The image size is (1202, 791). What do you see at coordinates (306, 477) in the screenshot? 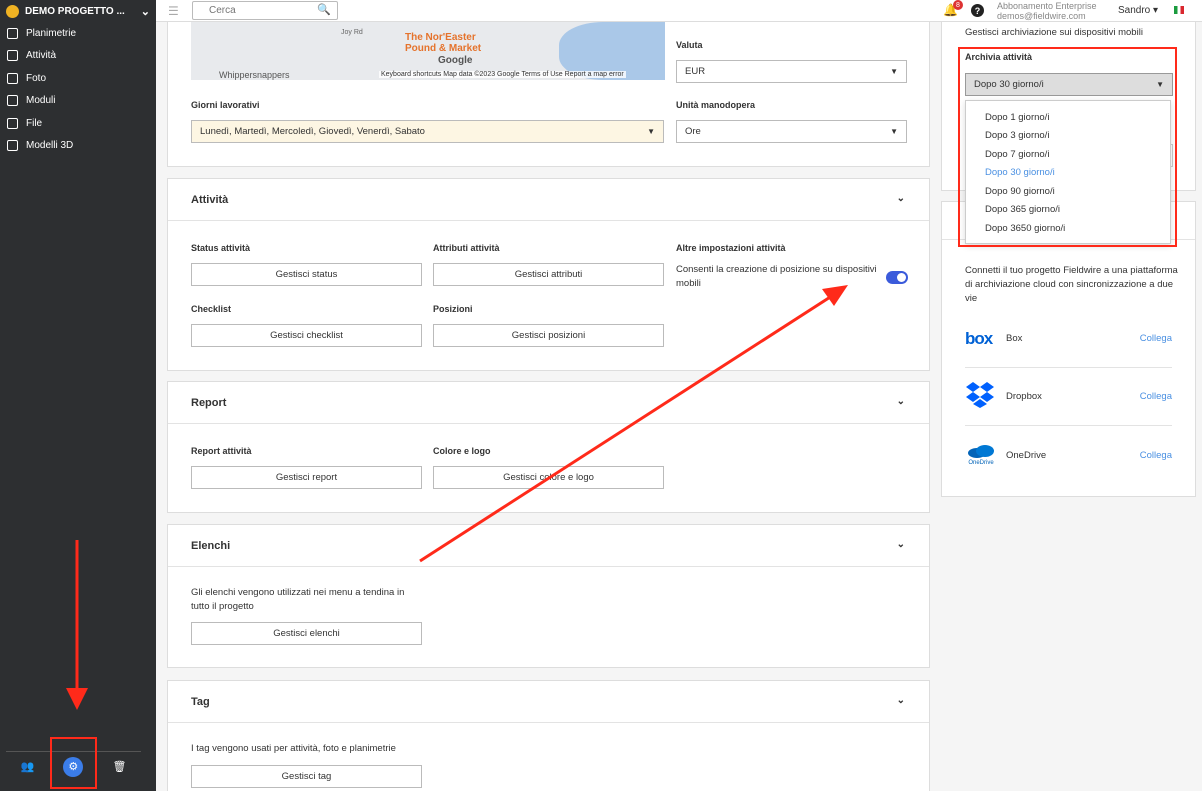
I see `manage-report-button: Gestisci report` at bounding box center [306, 477].